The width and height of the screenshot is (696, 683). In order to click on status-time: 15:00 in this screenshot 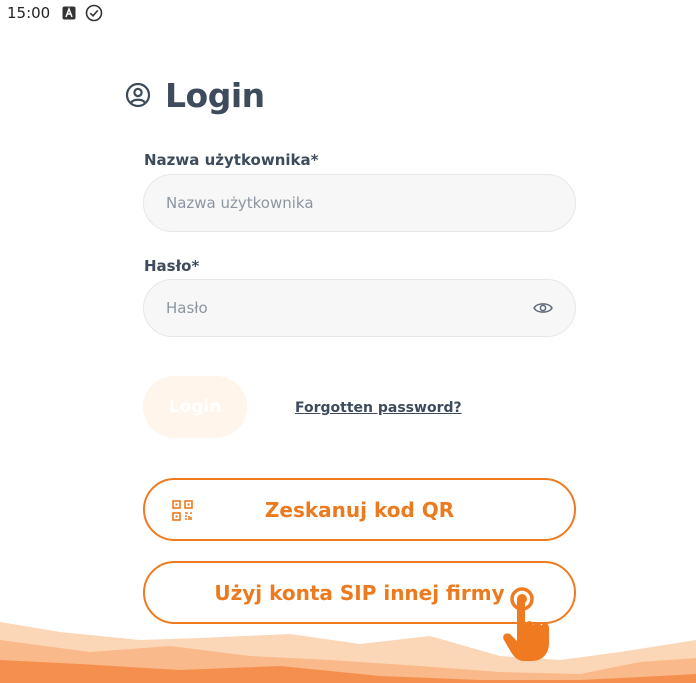, I will do `click(29, 13)`.